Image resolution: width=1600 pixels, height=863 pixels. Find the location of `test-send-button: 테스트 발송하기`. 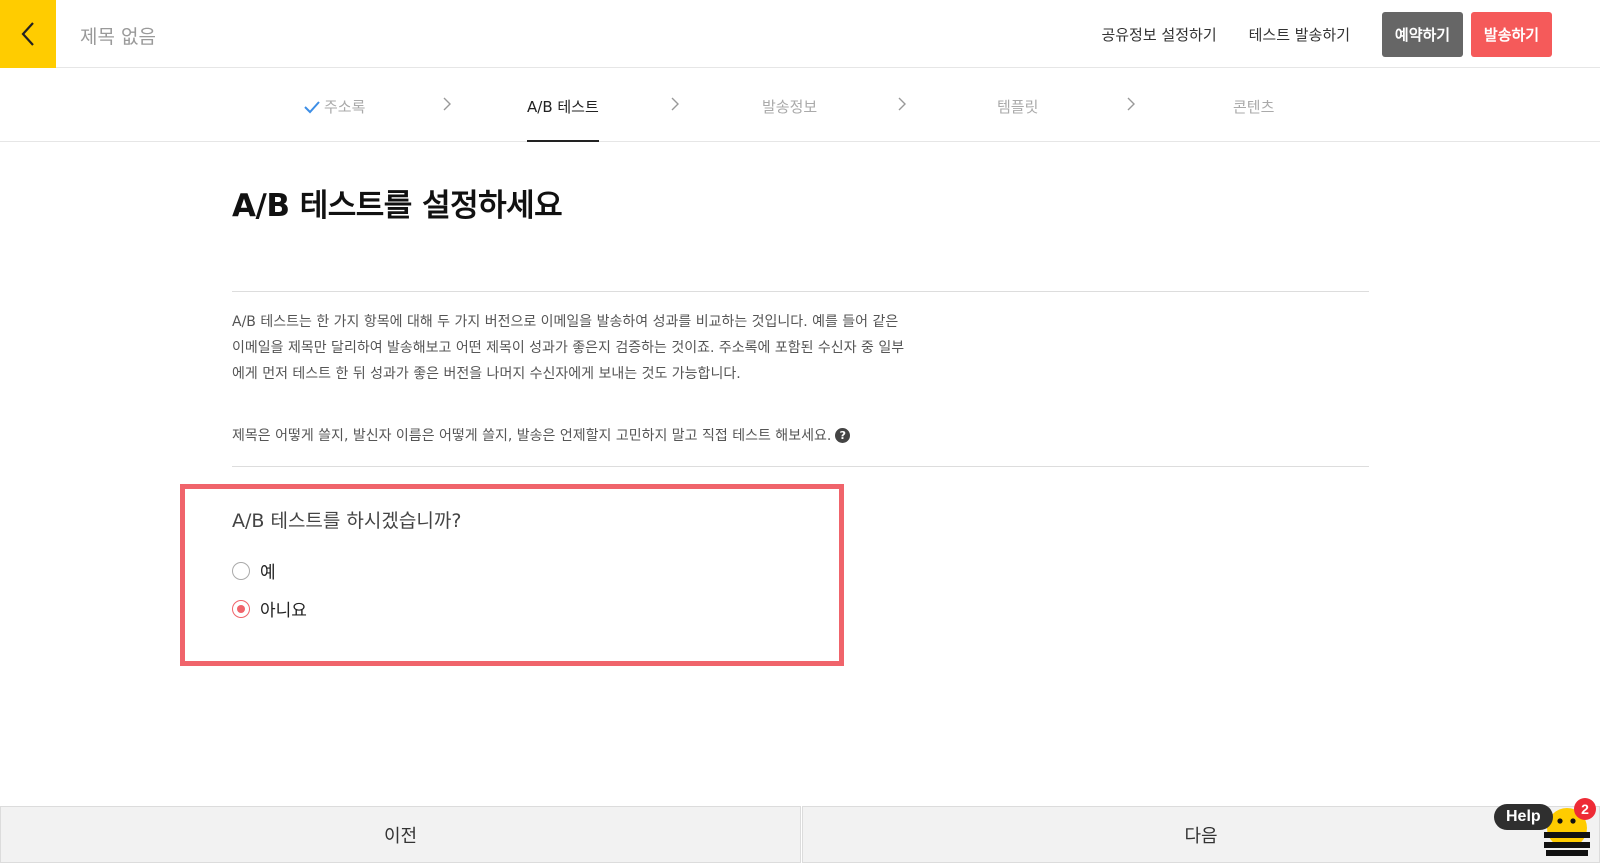

test-send-button: 테스트 발송하기 is located at coordinates (1299, 34).